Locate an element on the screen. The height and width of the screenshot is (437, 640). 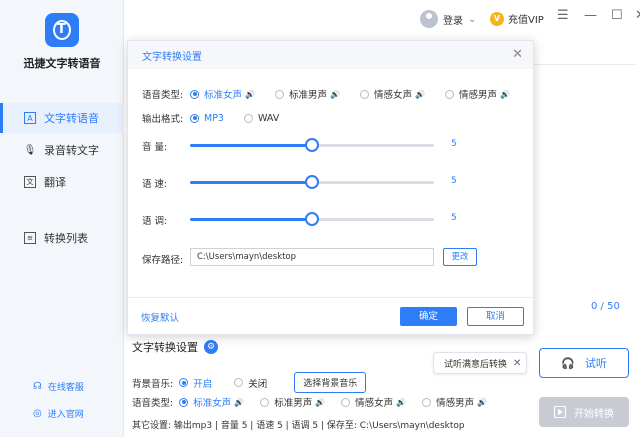
select-bgm-button: 选择背景音乐 is located at coordinates (330, 382).